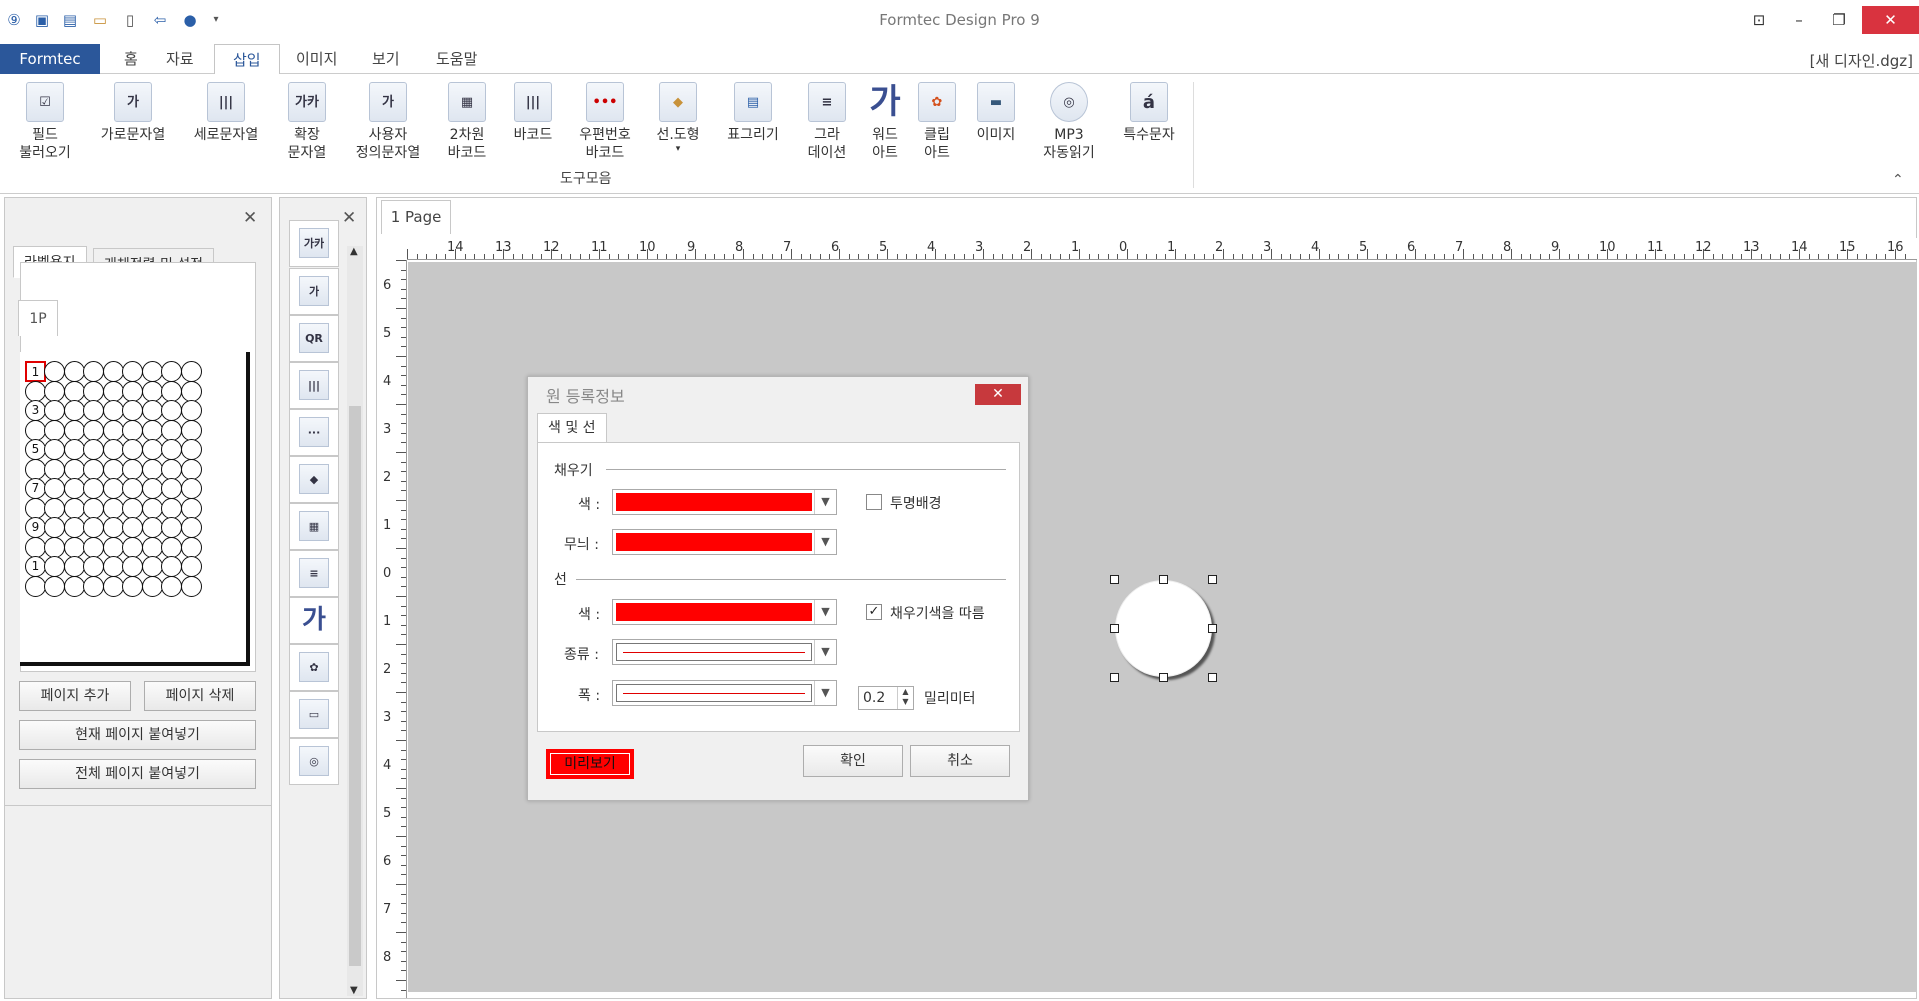 The height and width of the screenshot is (1001, 1919). What do you see at coordinates (355, 686) in the screenshot?
I see `toolbox-scroll-thumb` at bounding box center [355, 686].